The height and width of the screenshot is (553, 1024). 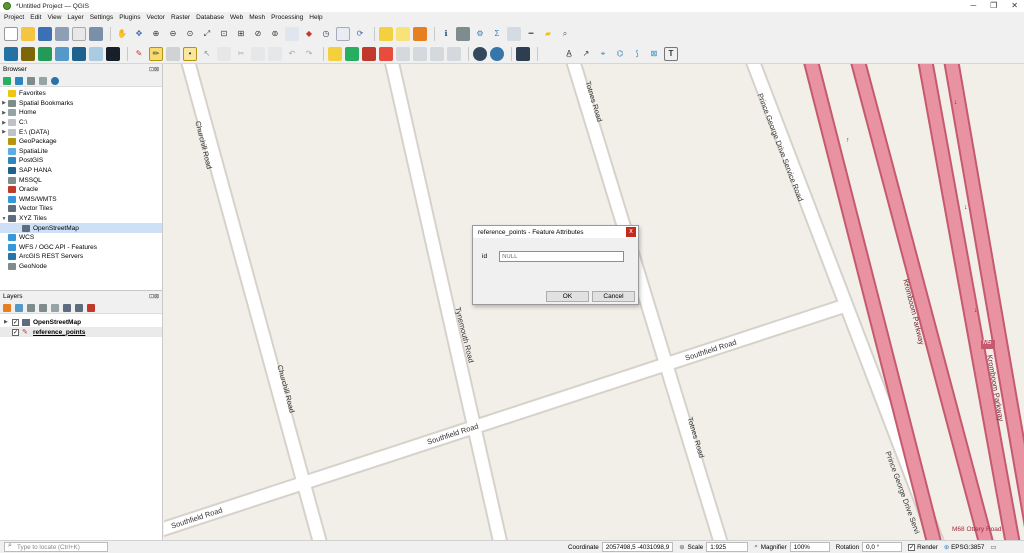 What do you see at coordinates (81, 219) in the screenshot?
I see `browser-item: ▼ XYZ Tiles` at bounding box center [81, 219].